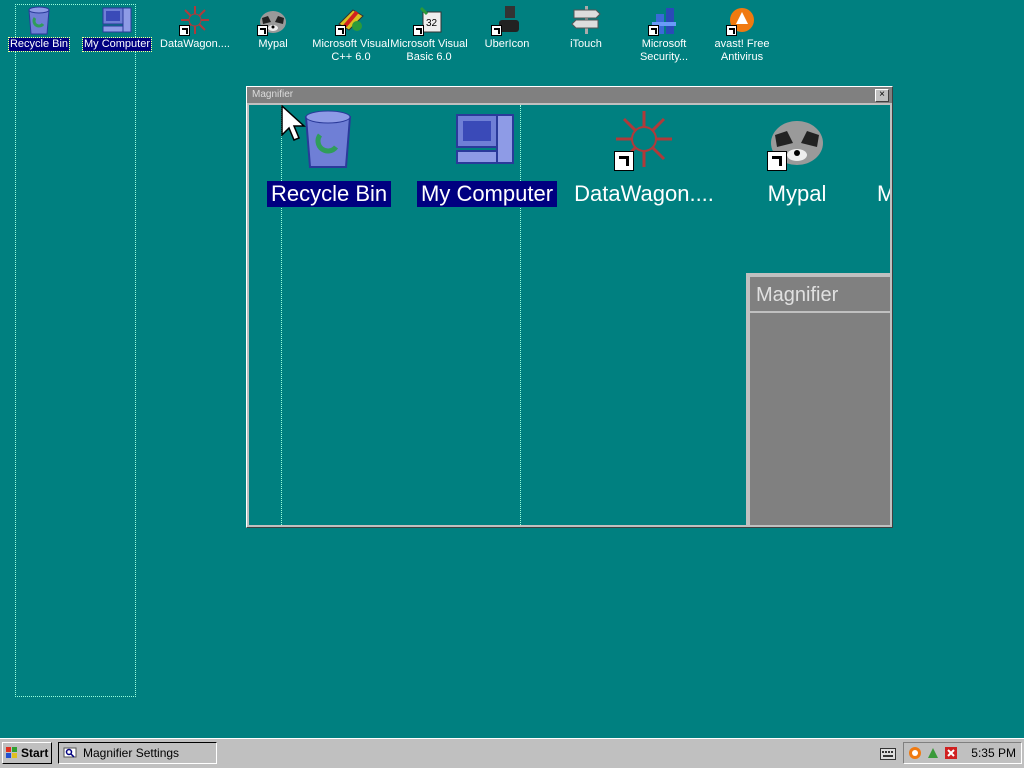  I want to click on desktop-icon-itouch: iTouch, so click(586, 26).